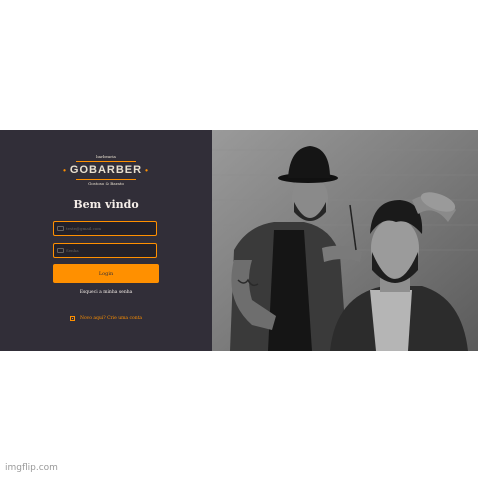 The width and height of the screenshot is (478, 480). Describe the element at coordinates (106, 179) in the screenshot. I see `logo-rule-bottom` at that location.